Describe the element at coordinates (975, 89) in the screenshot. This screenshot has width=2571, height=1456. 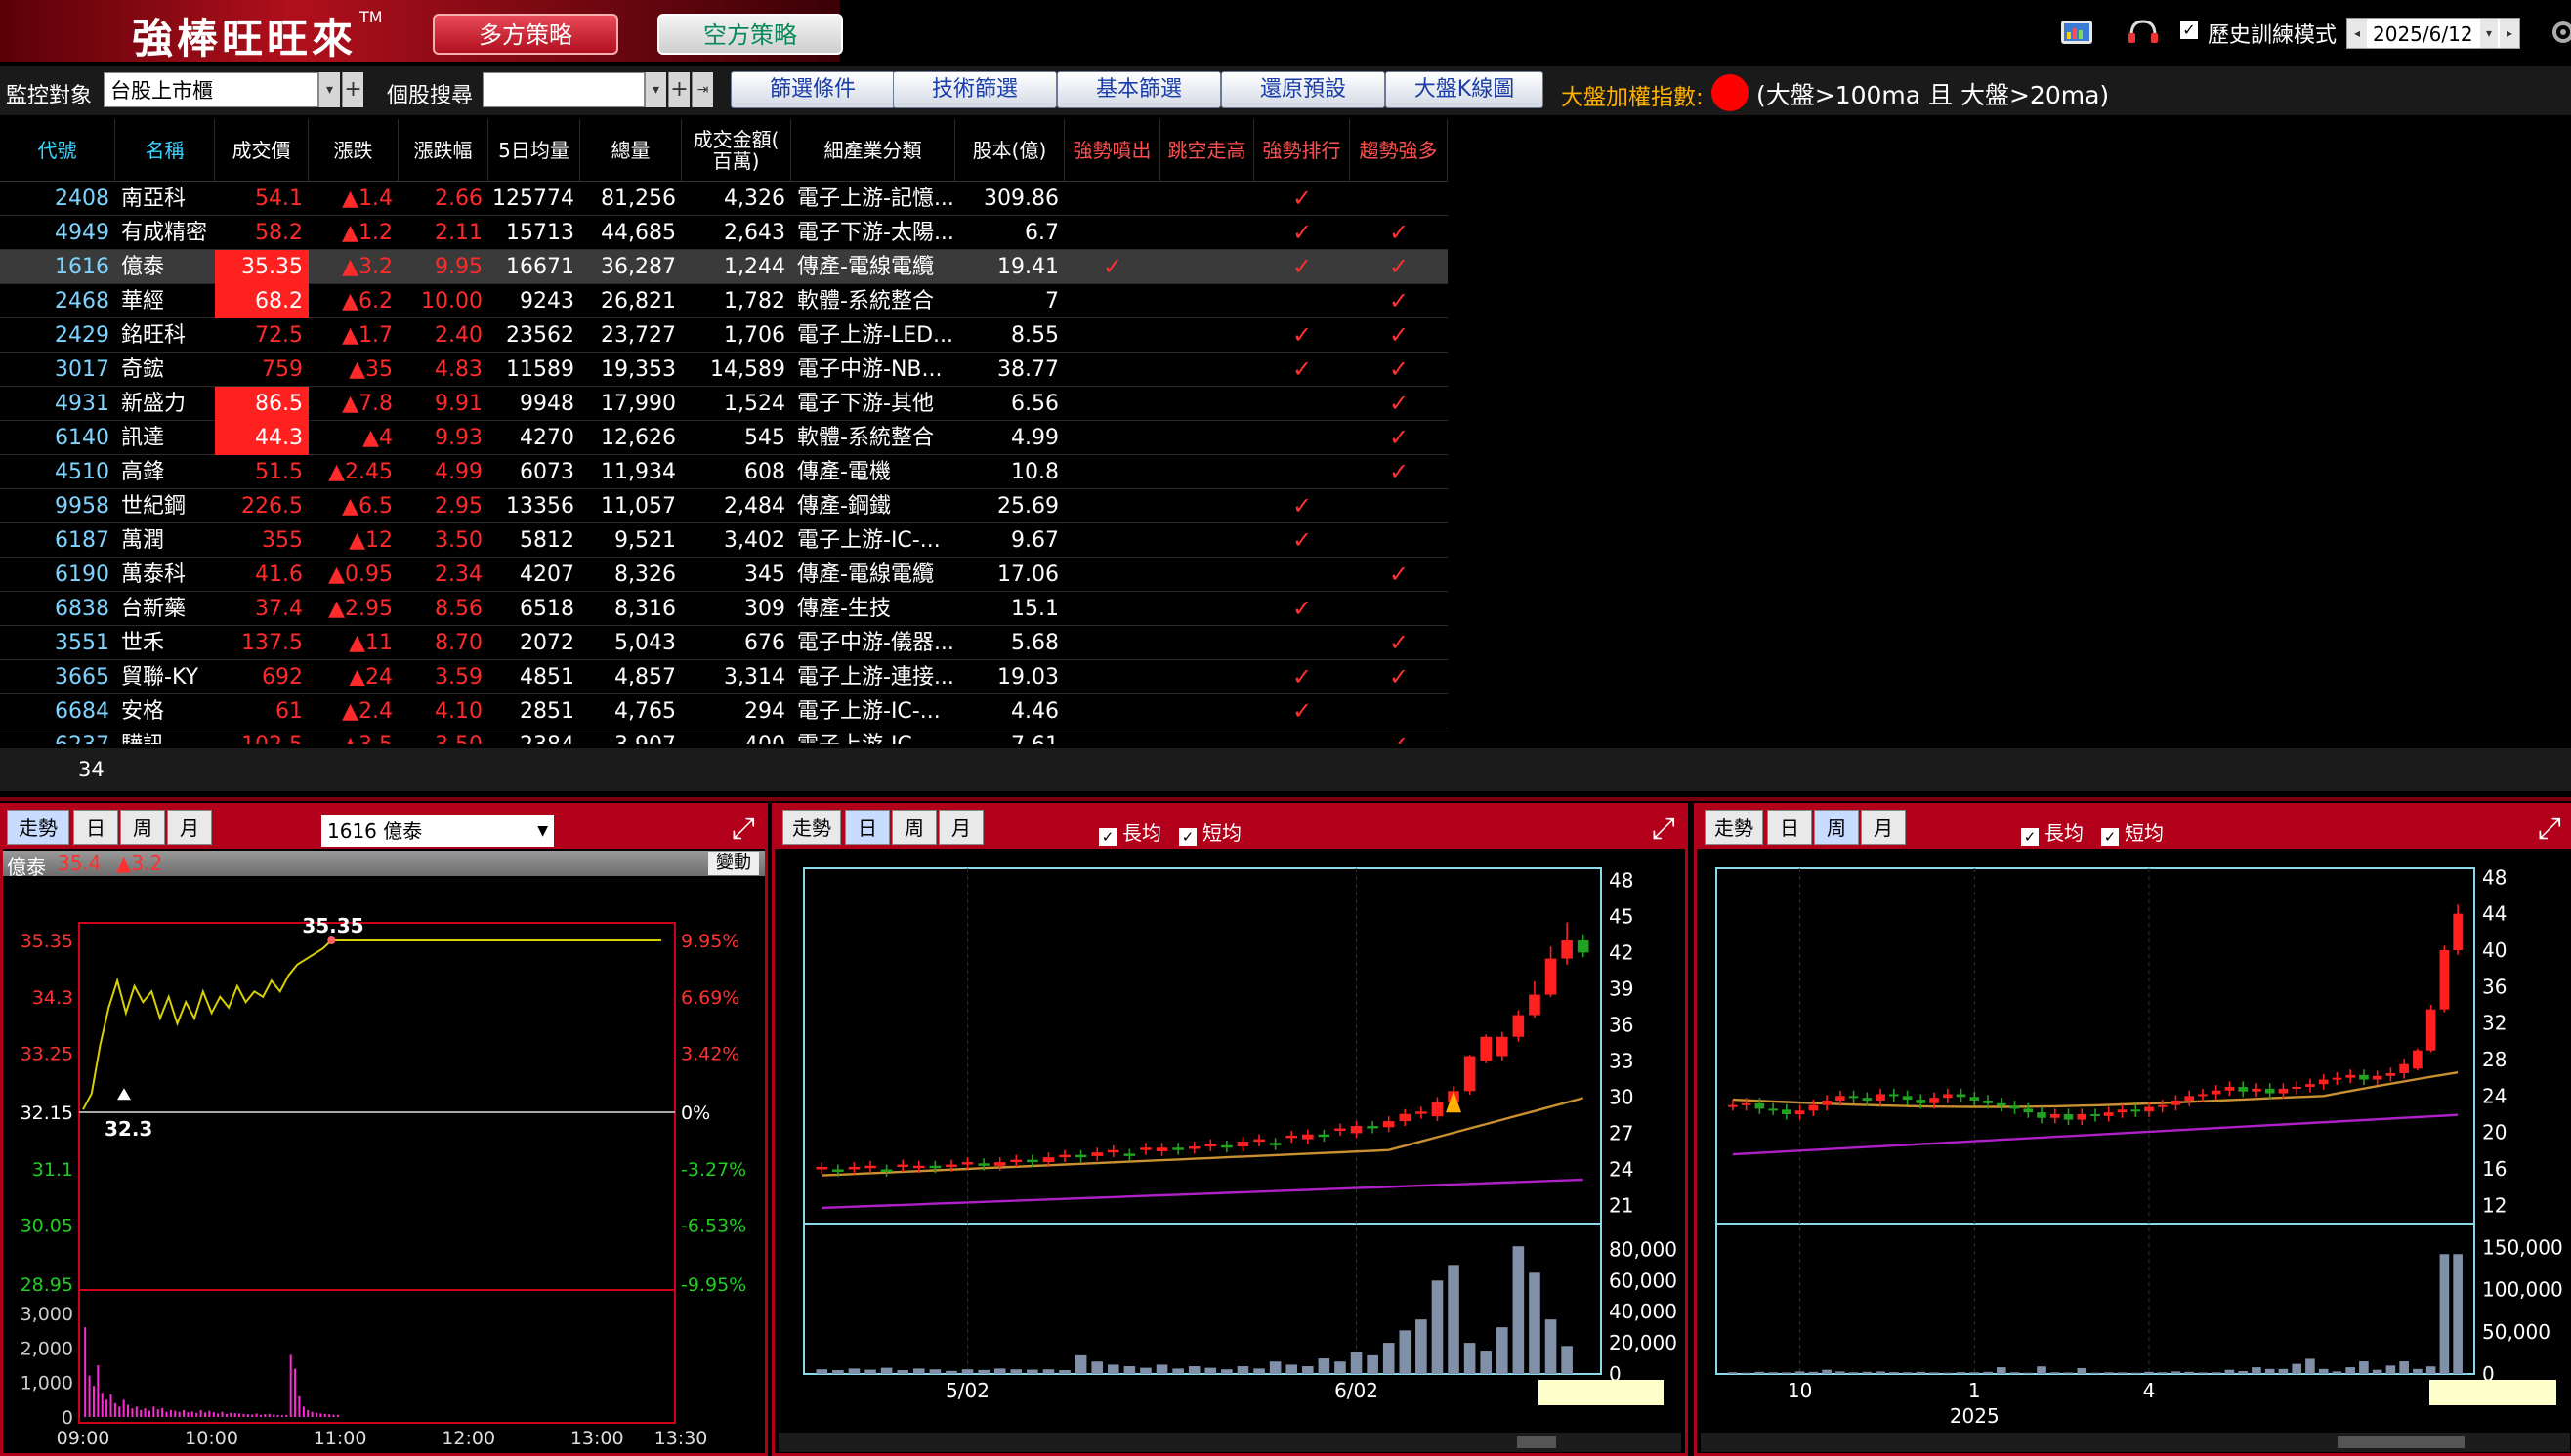
I see `technical-filter-button: 技術篩選` at that location.